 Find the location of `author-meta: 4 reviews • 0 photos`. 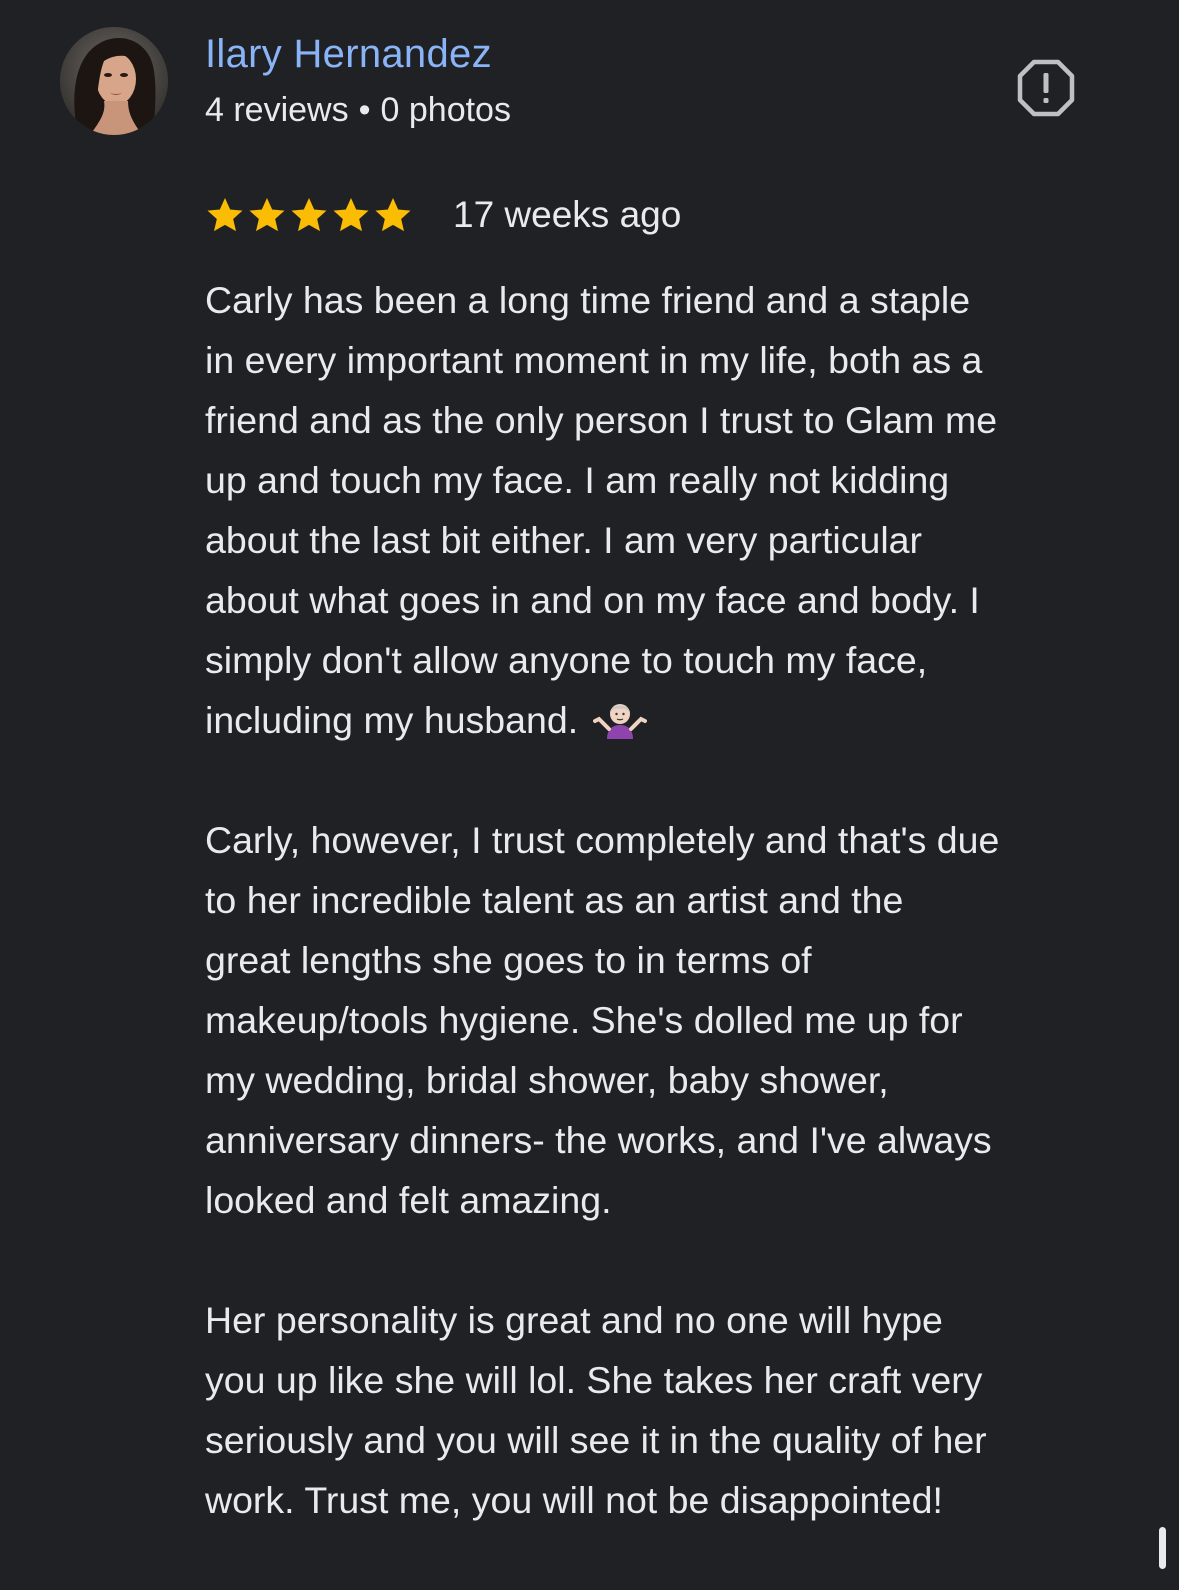

author-meta: 4 reviews • 0 photos is located at coordinates (358, 110).